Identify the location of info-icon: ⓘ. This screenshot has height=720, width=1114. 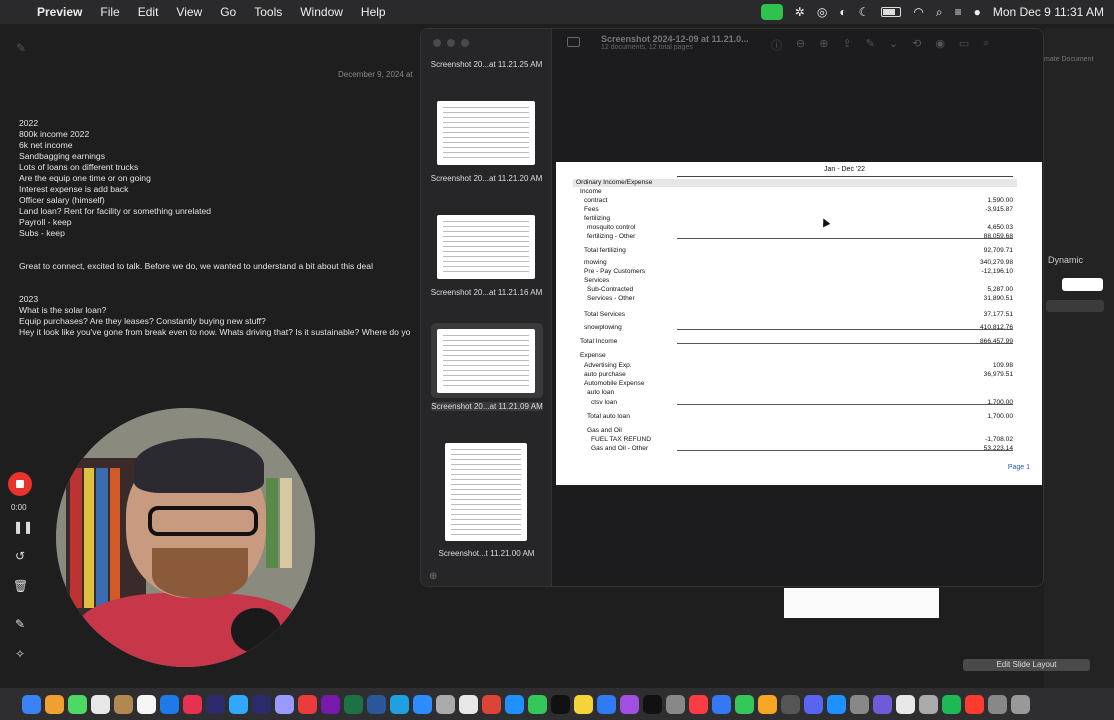
(776, 45).